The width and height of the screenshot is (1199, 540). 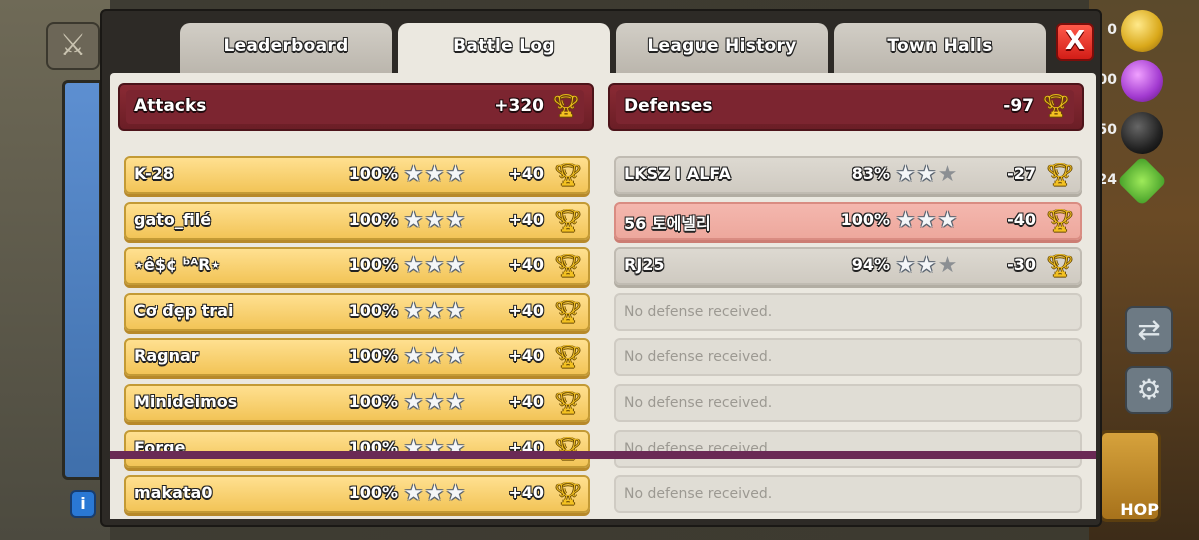 What do you see at coordinates (73, 46) in the screenshot?
I see `crossed-swords-icon: ⚔` at bounding box center [73, 46].